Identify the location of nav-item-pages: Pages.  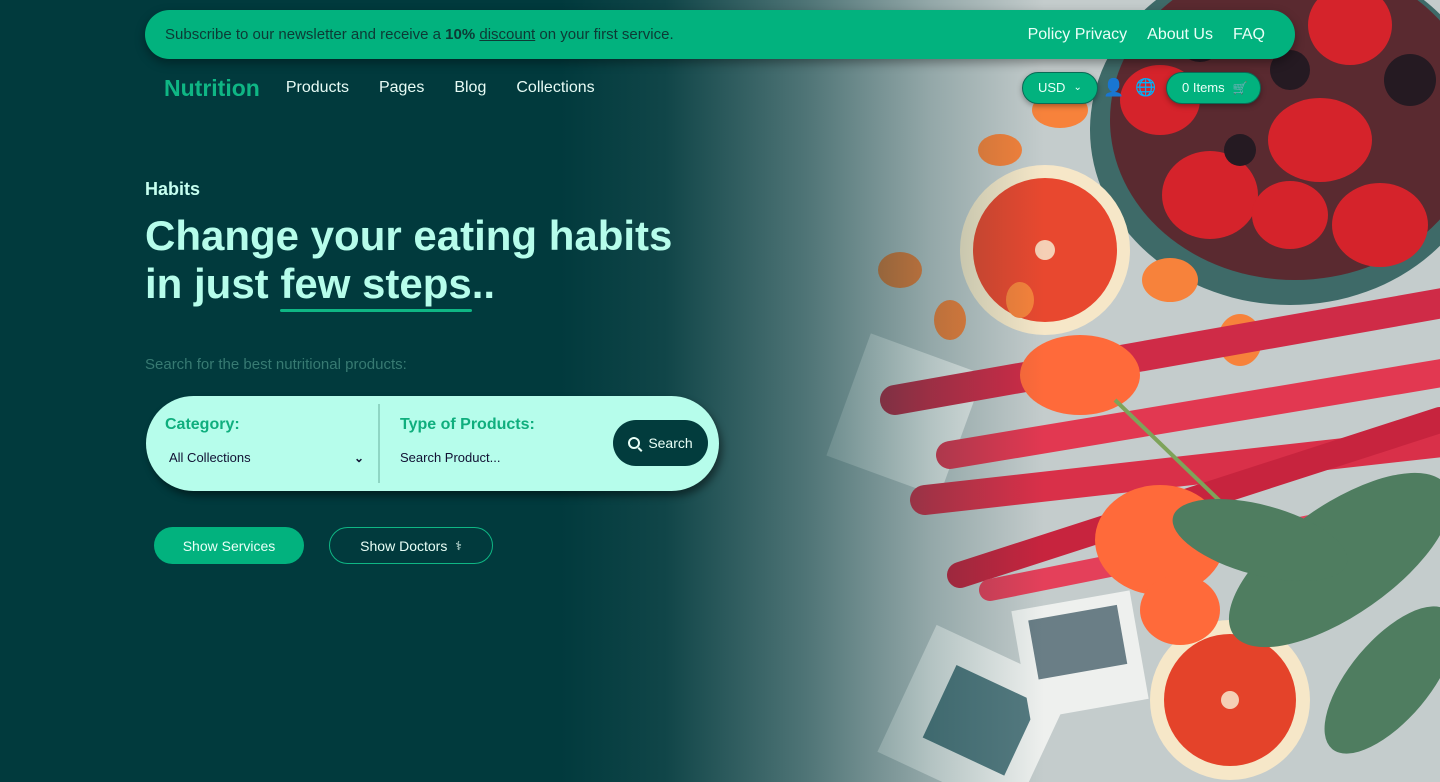
(401, 88).